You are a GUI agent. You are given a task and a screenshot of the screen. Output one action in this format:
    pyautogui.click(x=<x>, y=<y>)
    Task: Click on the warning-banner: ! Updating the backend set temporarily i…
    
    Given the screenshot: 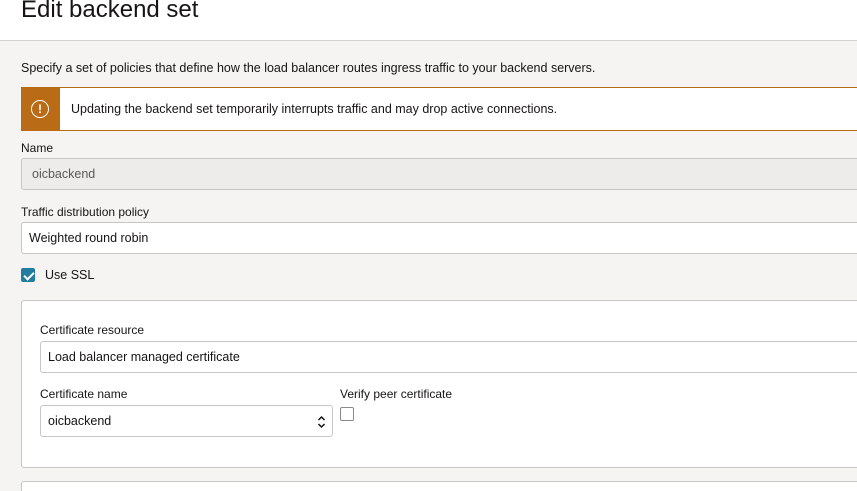 What is the action you would take?
    pyautogui.click(x=439, y=109)
    